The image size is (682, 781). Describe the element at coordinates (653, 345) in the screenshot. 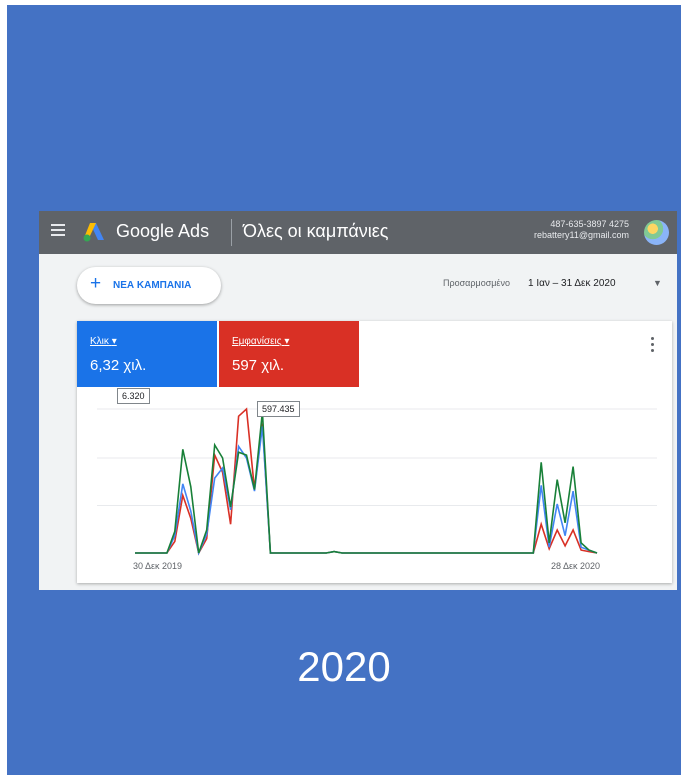

I see `more-vert-icon` at that location.